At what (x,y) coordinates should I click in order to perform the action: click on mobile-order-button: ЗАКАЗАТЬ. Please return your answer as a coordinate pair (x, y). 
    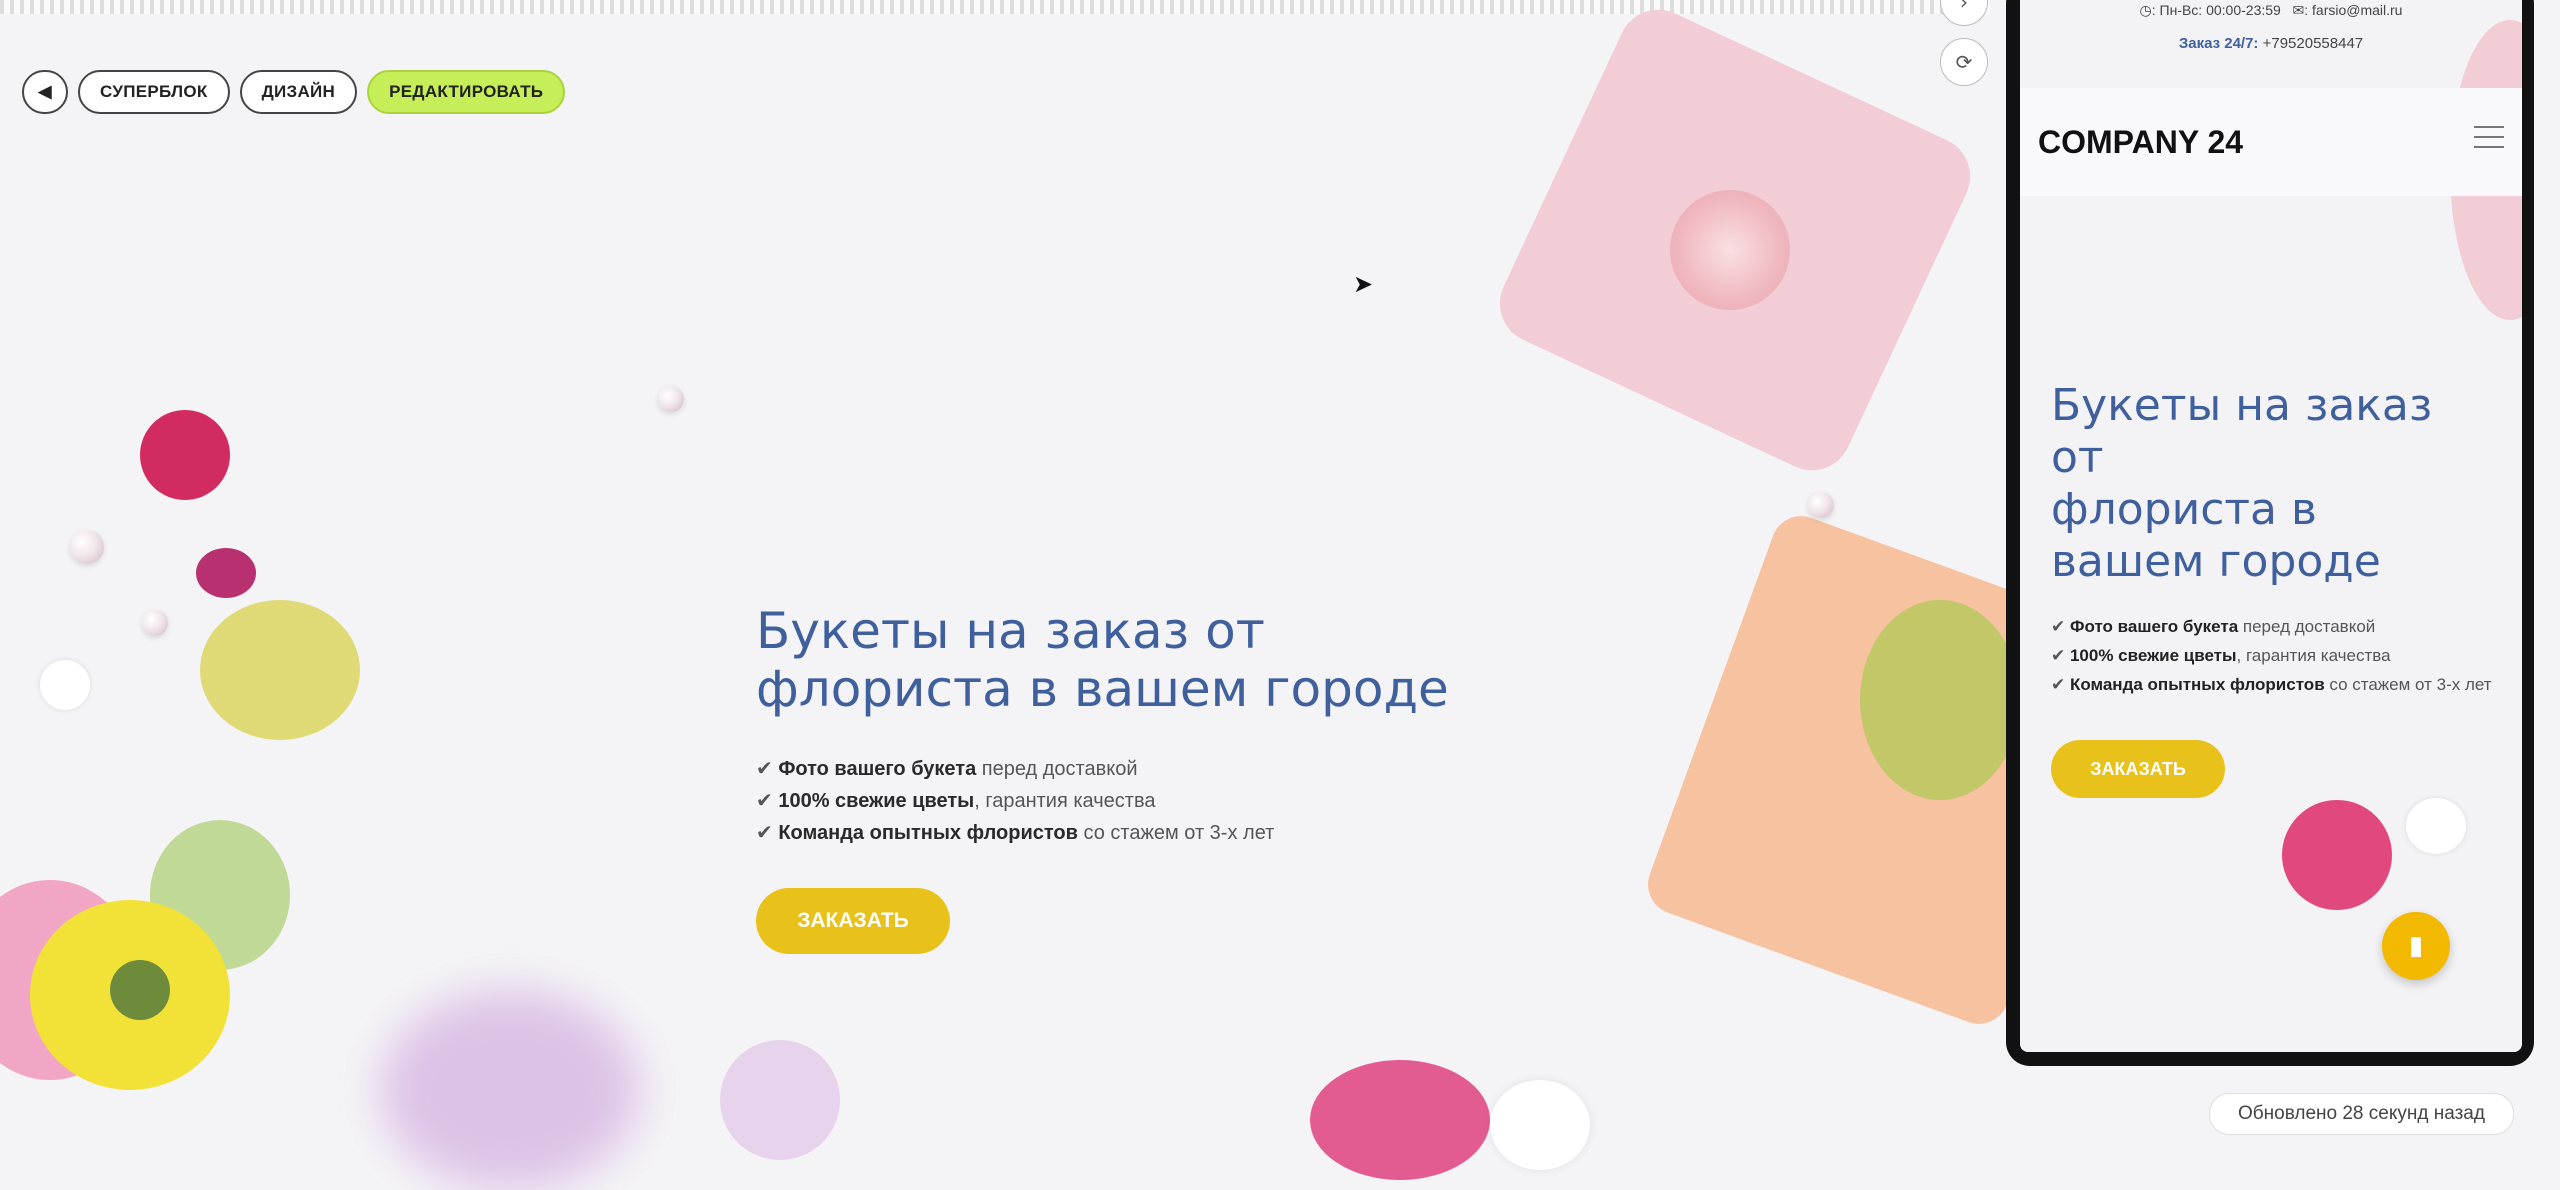
    Looking at the image, I should click on (2138, 769).